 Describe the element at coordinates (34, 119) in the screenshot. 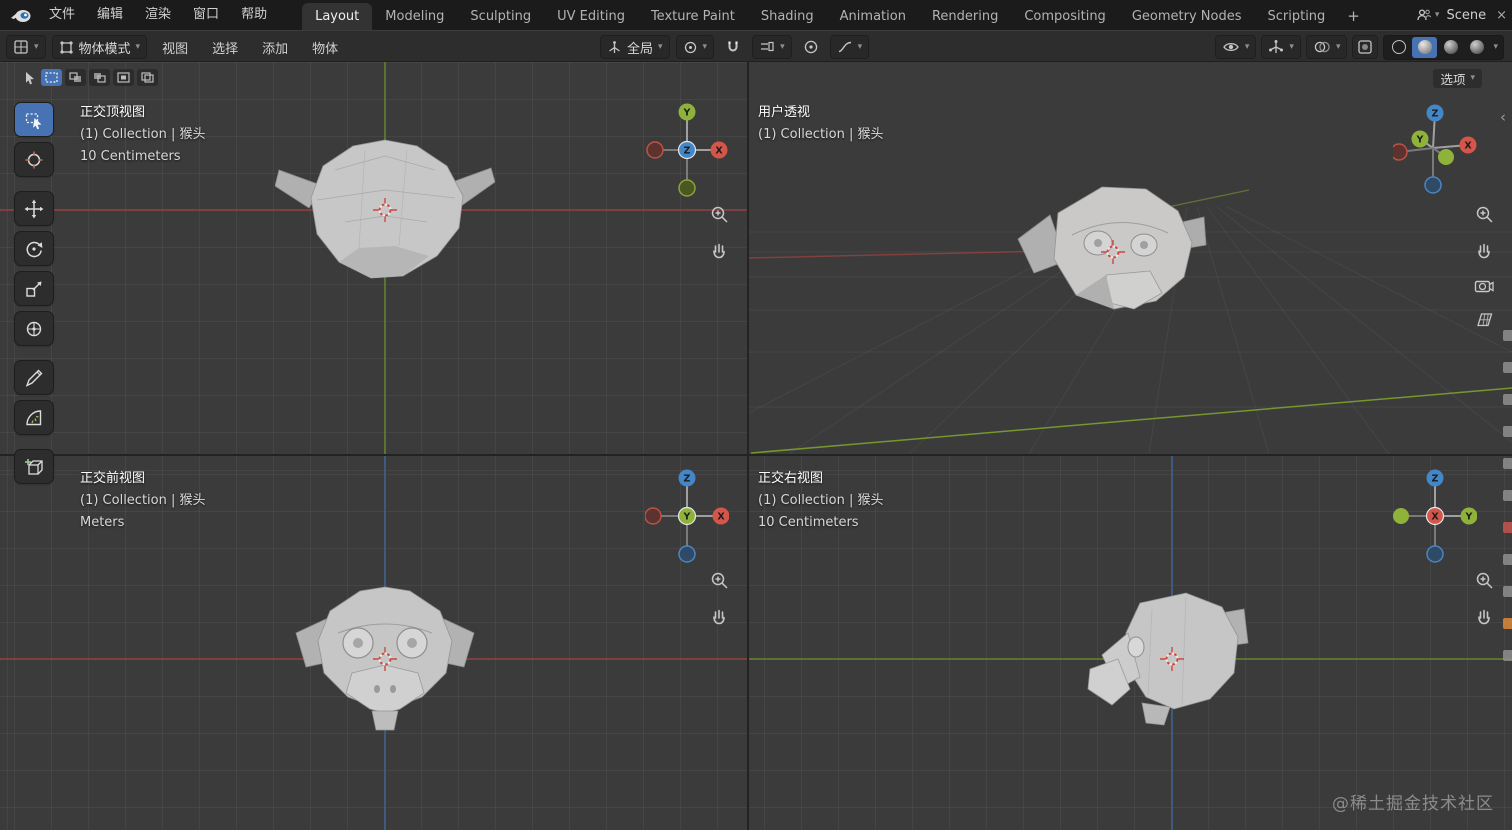

I see `tool-select-box` at that location.